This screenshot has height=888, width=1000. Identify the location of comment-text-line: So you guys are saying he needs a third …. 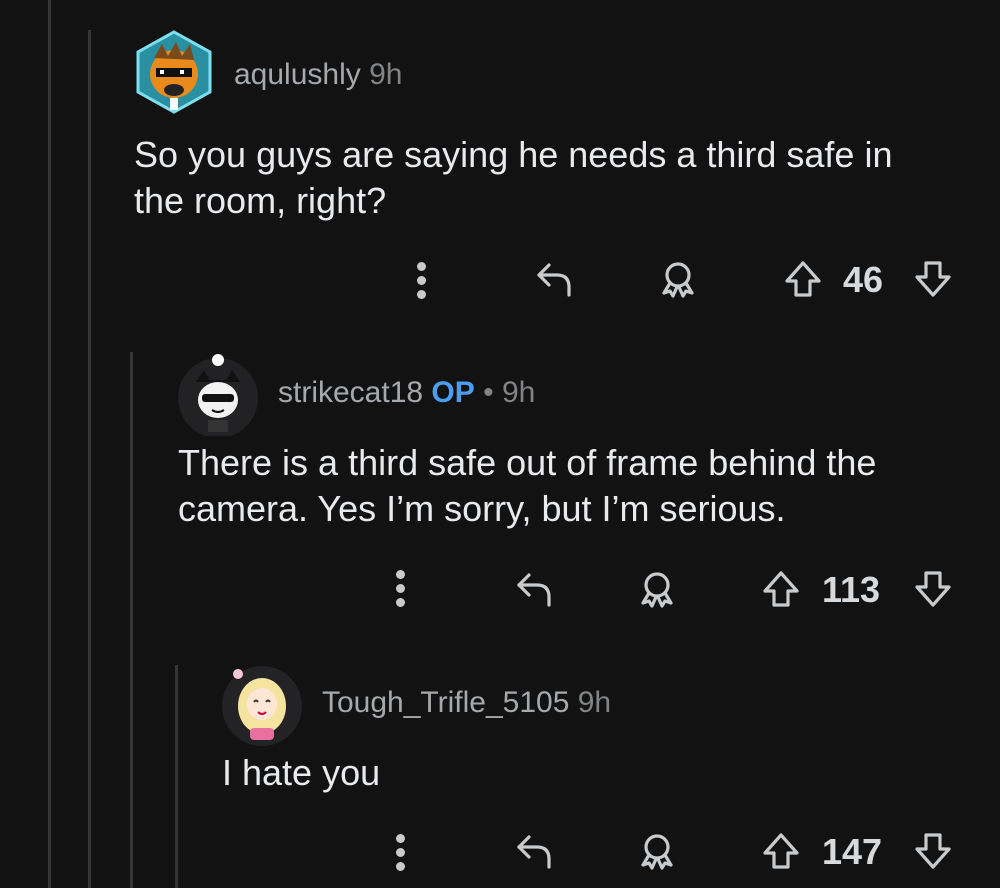
(513, 154).